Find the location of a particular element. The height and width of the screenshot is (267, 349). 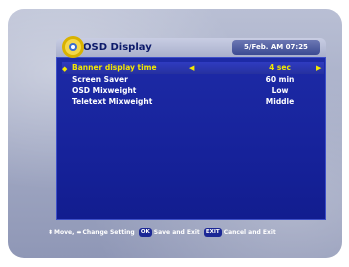

menu-item-label: OSD Mixweight is located at coordinates (104, 90).